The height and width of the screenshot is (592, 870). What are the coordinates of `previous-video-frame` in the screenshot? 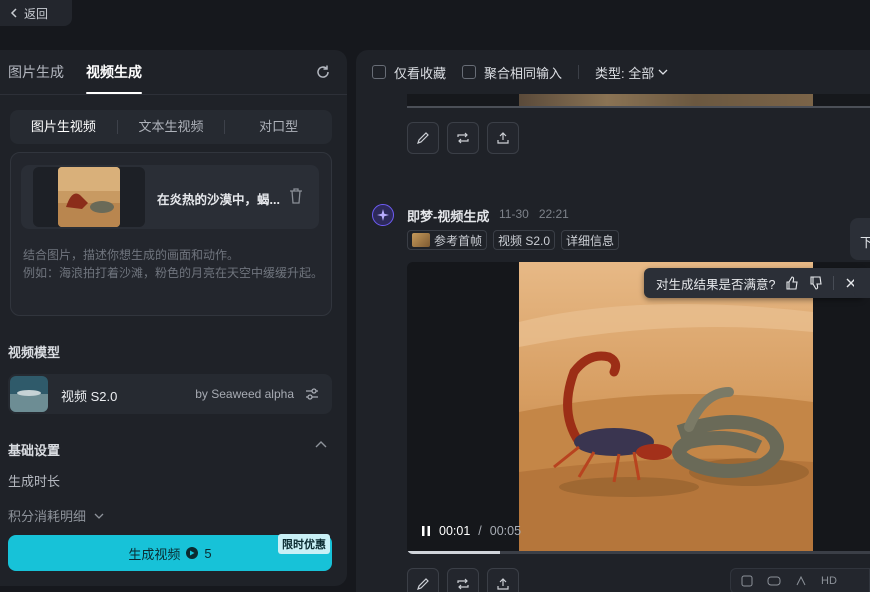 It's located at (666, 100).